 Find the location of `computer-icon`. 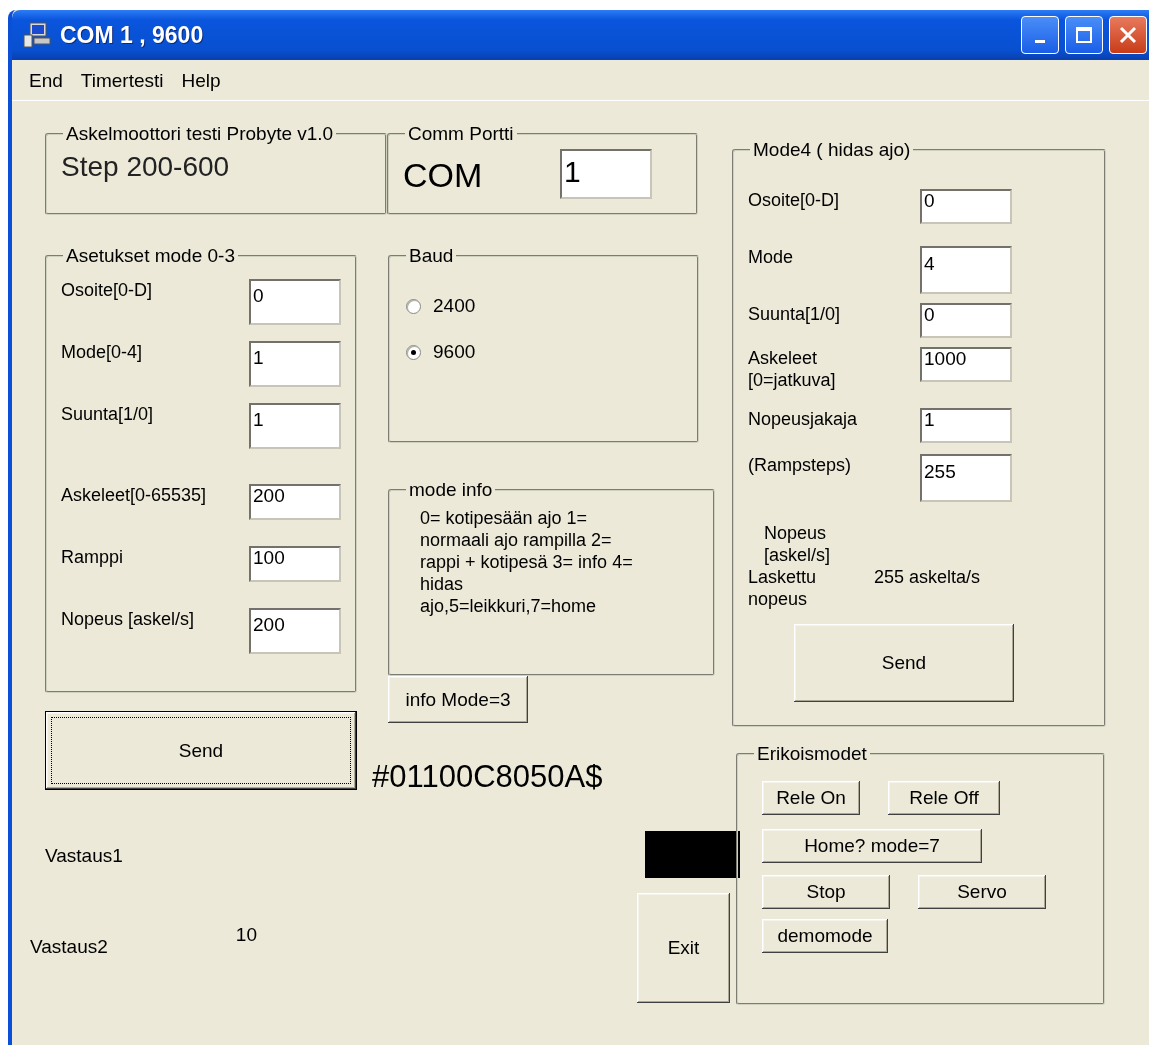

computer-icon is located at coordinates (37, 35).